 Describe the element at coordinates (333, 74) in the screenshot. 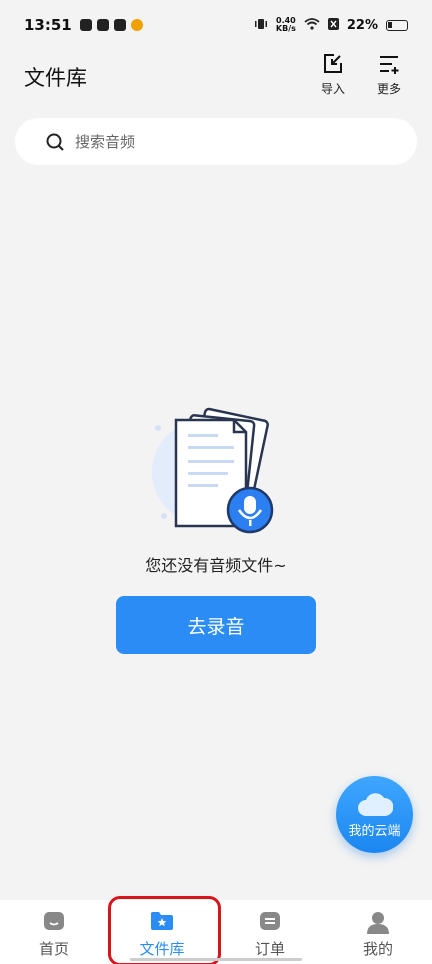

I see `import-button: 导入` at that location.